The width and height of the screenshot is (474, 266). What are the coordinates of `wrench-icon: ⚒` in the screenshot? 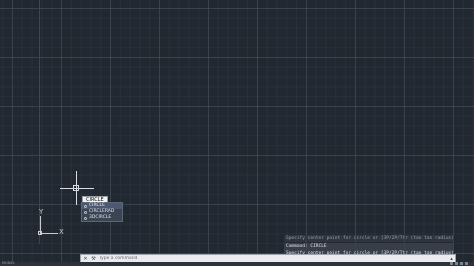 It's located at (93, 258).